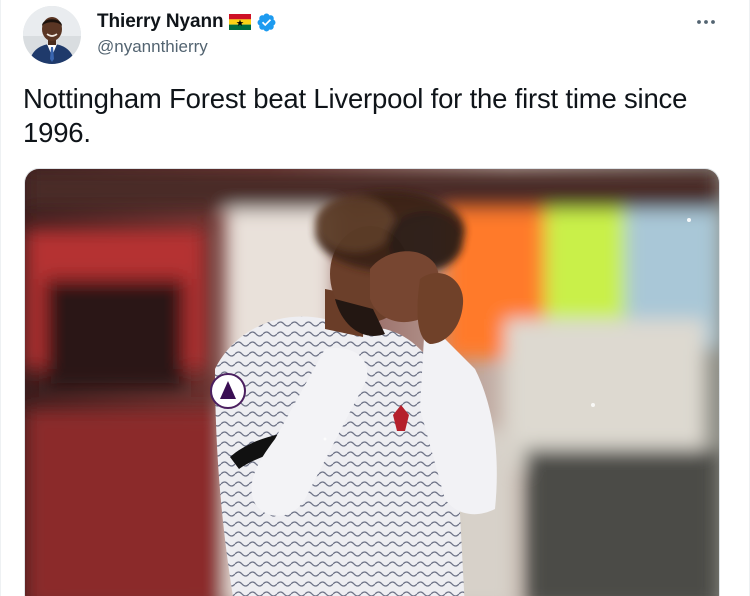  Describe the element at coordinates (160, 22) in the screenshot. I see `display-name: Thierry Nyann` at that location.